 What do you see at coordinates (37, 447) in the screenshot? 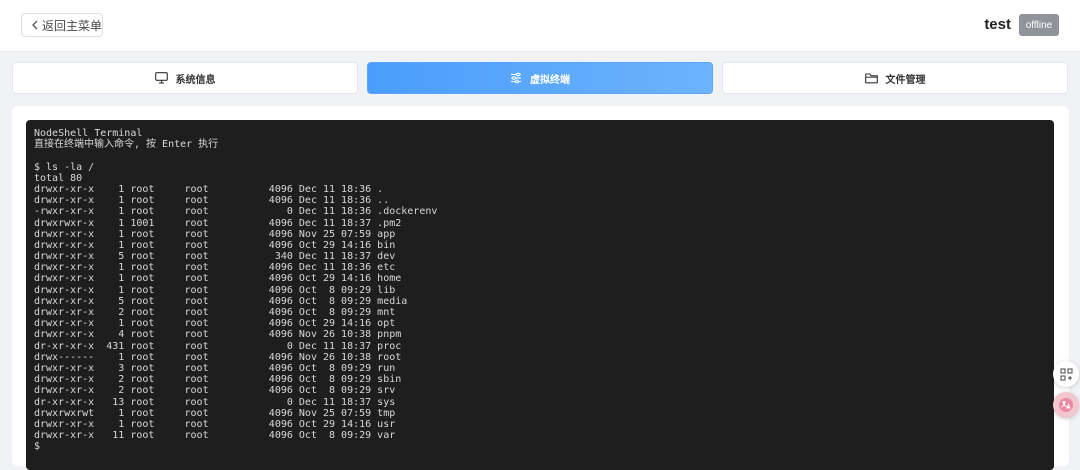
I see `terminal-line: $` at bounding box center [37, 447].